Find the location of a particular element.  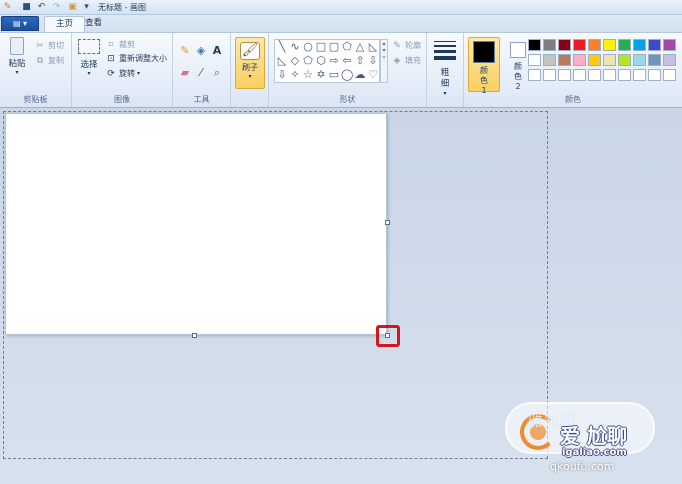

resize-handle-right is located at coordinates (387, 222).